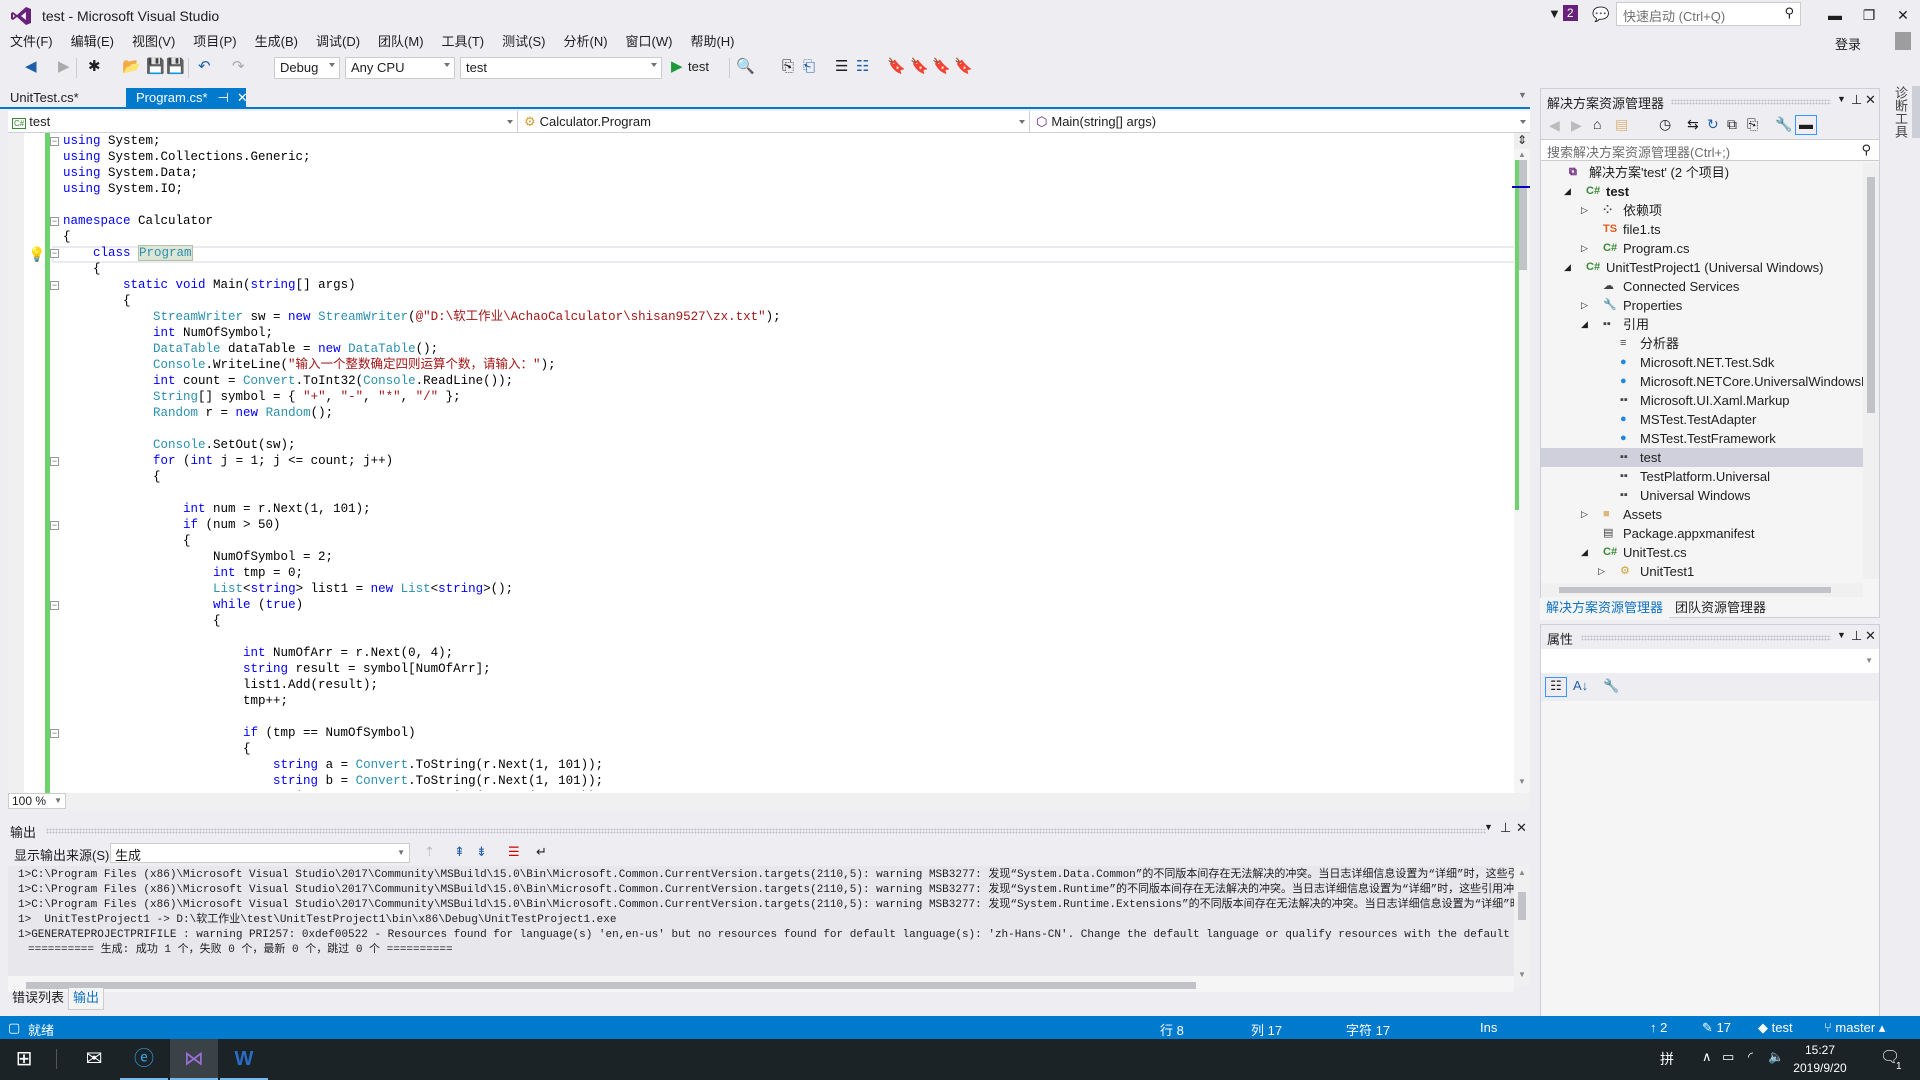 Image resolution: width=1920 pixels, height=1080 pixels. What do you see at coordinates (711, 42) in the screenshot?
I see `menu-help: 帮助(H)` at bounding box center [711, 42].